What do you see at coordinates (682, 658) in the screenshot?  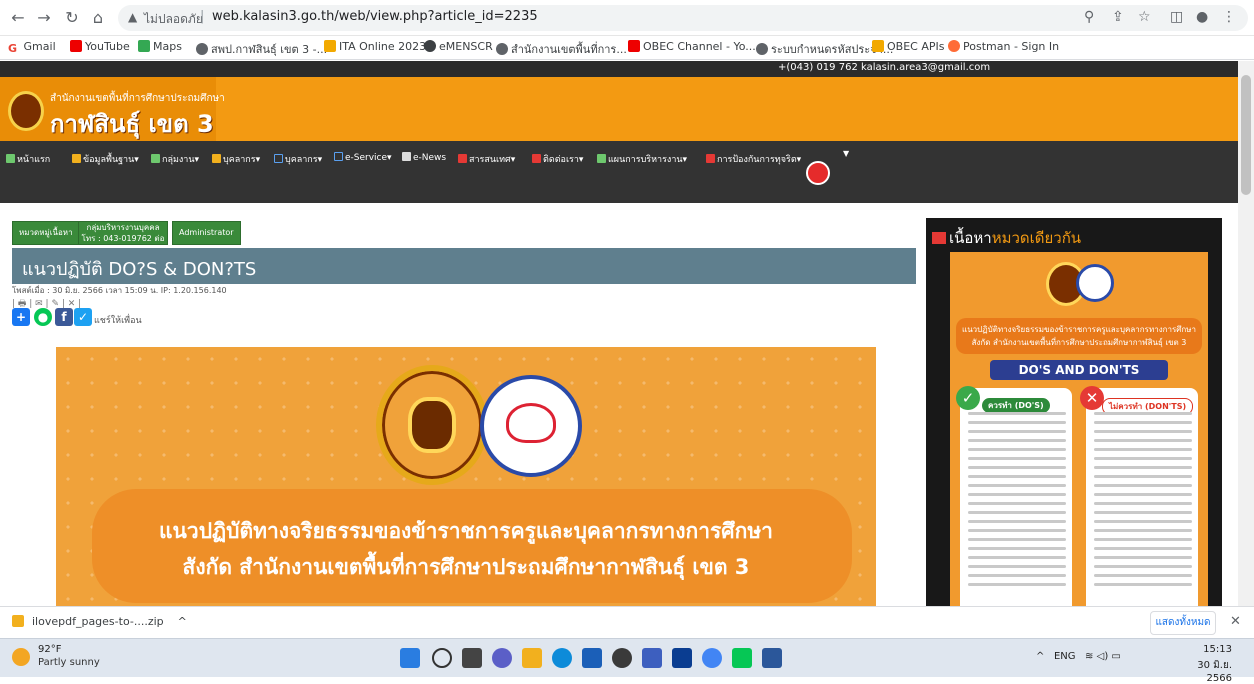 I see `photoshop-icon` at bounding box center [682, 658].